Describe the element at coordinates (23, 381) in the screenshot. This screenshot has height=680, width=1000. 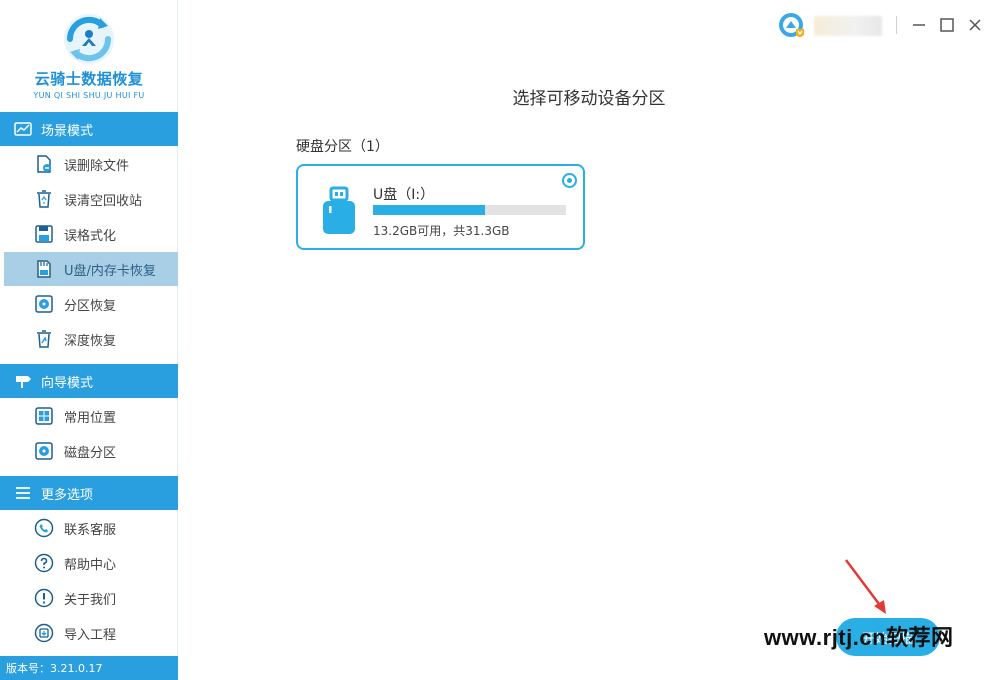
I see `signpost-icon` at that location.